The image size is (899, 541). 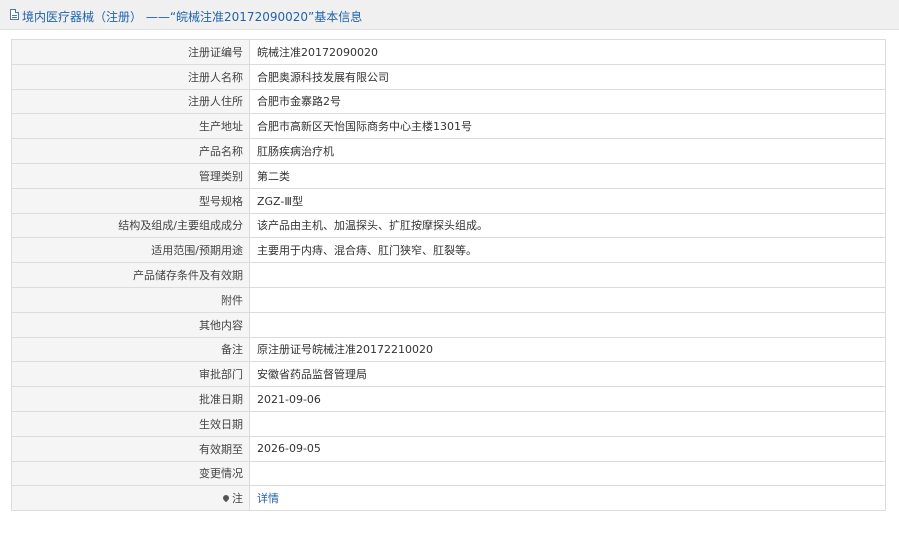 What do you see at coordinates (567, 498) in the screenshot?
I see `note-value-cell: 详情` at bounding box center [567, 498].